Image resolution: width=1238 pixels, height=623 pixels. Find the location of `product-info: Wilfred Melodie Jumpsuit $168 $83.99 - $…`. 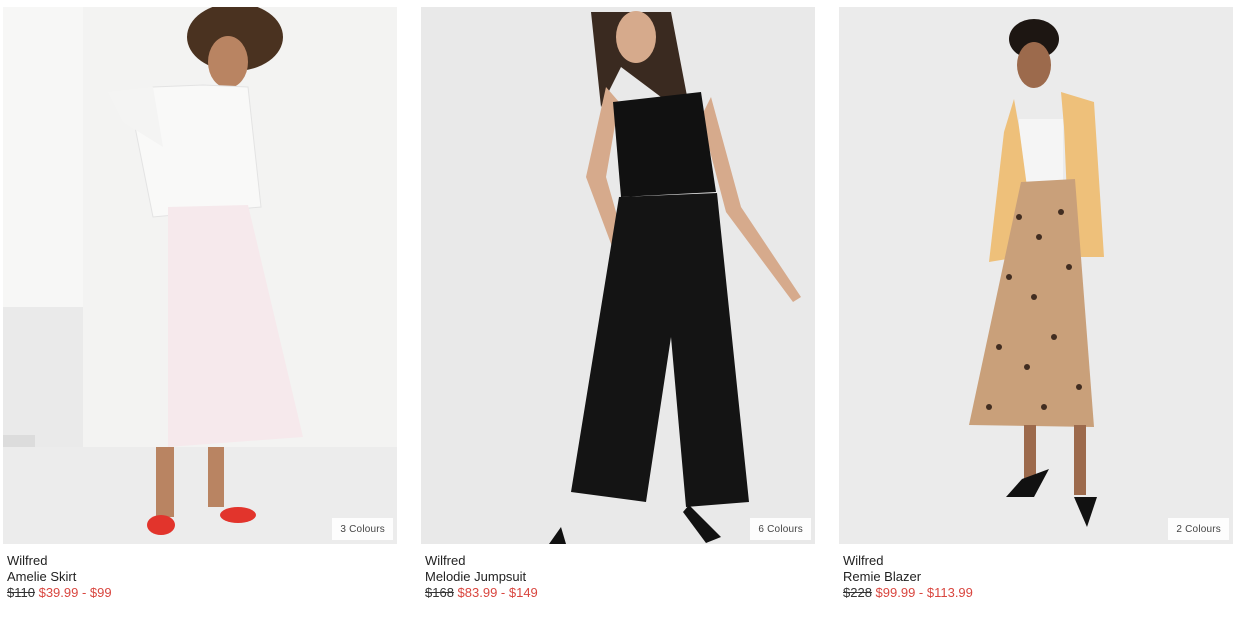

product-info: Wilfred Melodie Jumpsuit $168 $83.99 - $… is located at coordinates (618, 572).